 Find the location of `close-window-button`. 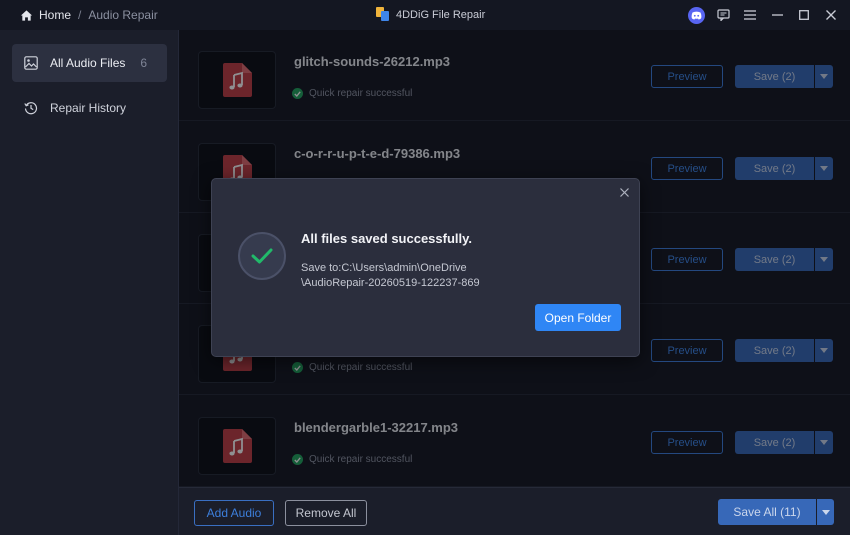

close-window-button is located at coordinates (831, 15).